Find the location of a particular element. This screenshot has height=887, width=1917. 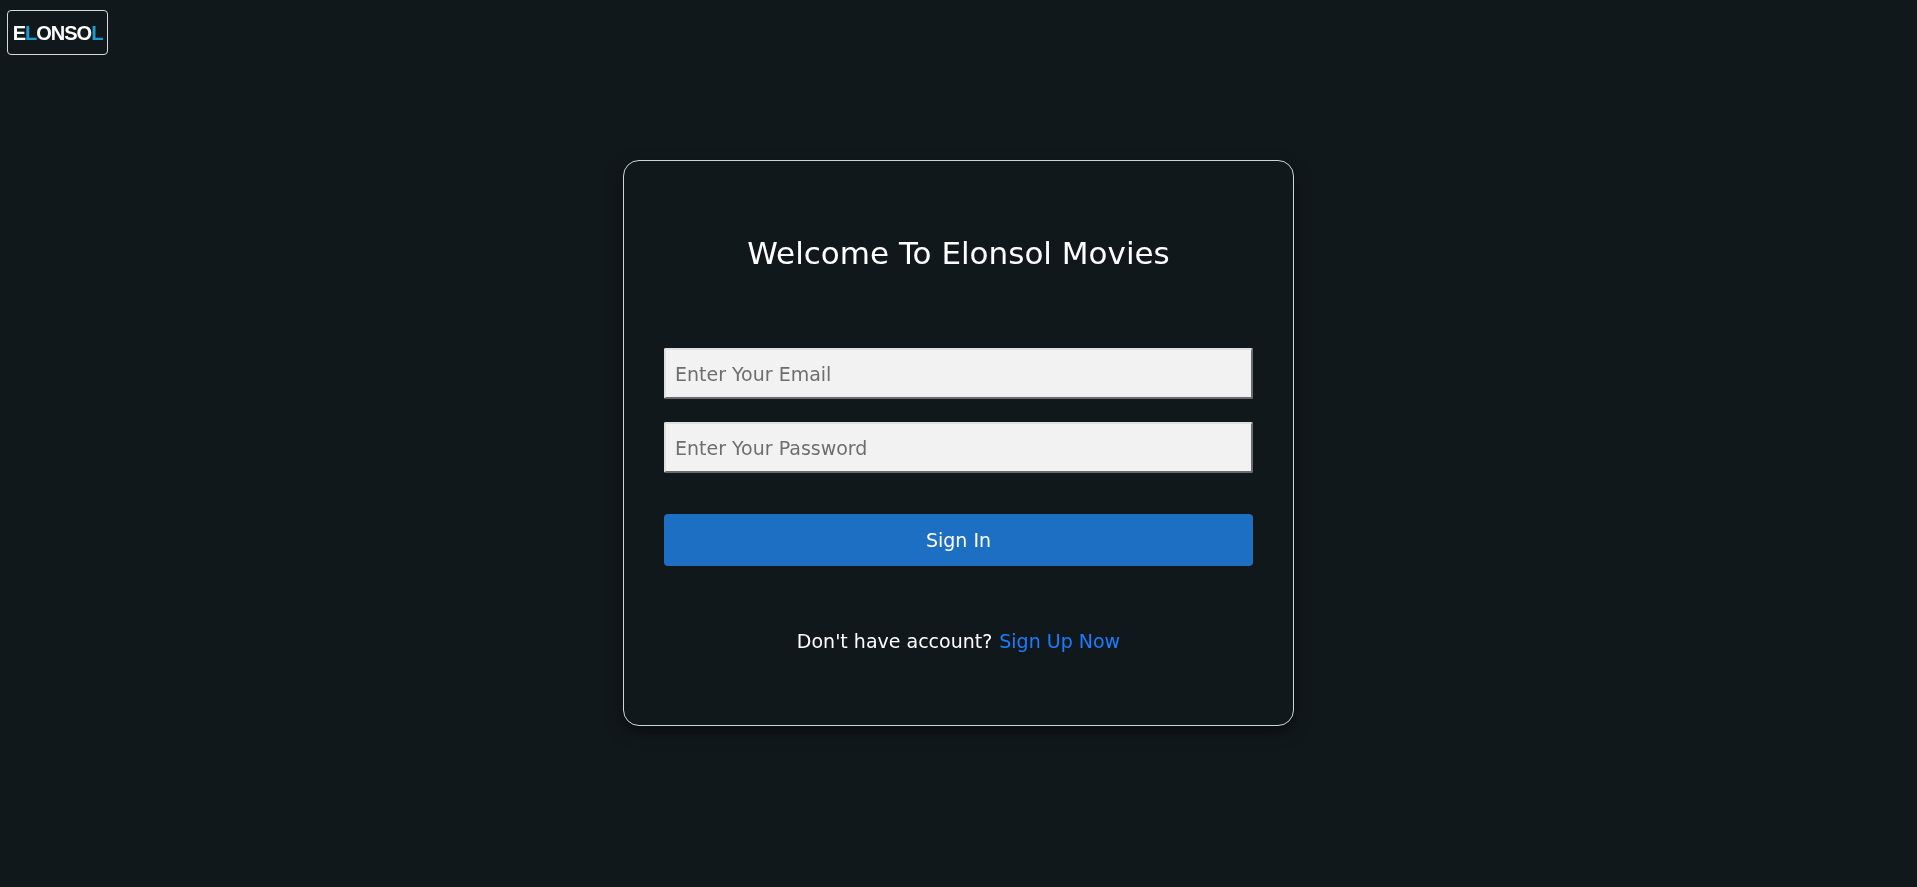

welcome-title: Welcome To Elonsol Movies is located at coordinates (958, 253).